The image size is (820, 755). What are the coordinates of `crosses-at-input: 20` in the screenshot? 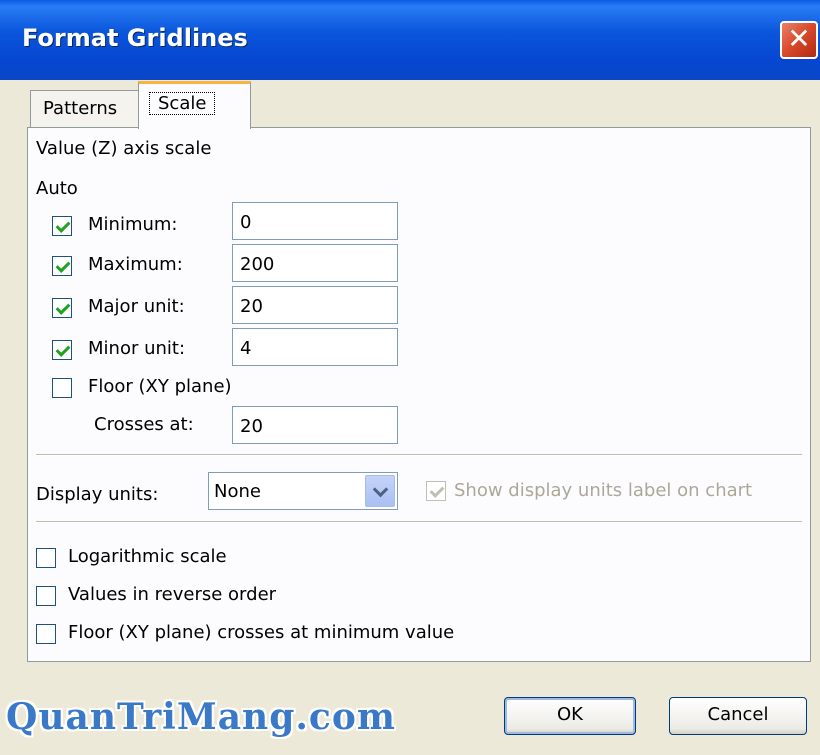 It's located at (315, 425).